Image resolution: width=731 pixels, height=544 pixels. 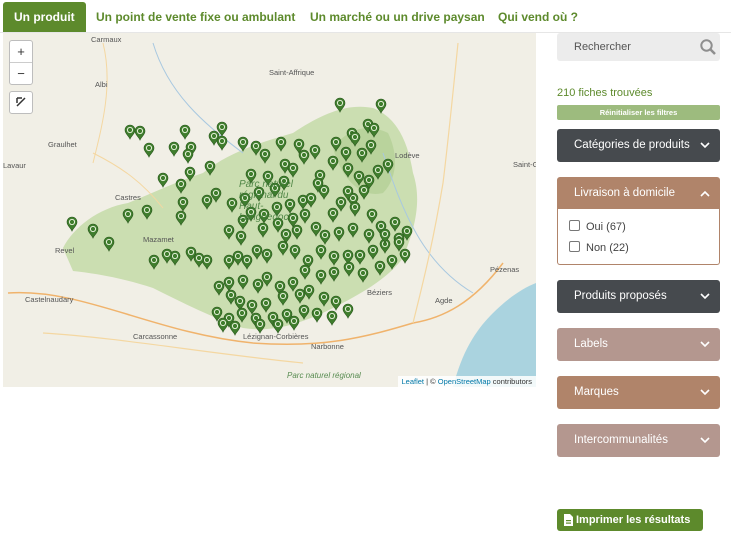 I want to click on tab-qui-vend-ou: Qui vend où ?, so click(x=538, y=17).